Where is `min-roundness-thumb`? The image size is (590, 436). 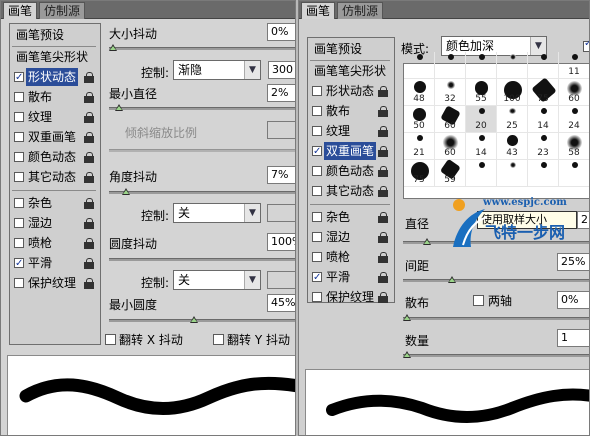 min-roundness-thumb is located at coordinates (194, 319).